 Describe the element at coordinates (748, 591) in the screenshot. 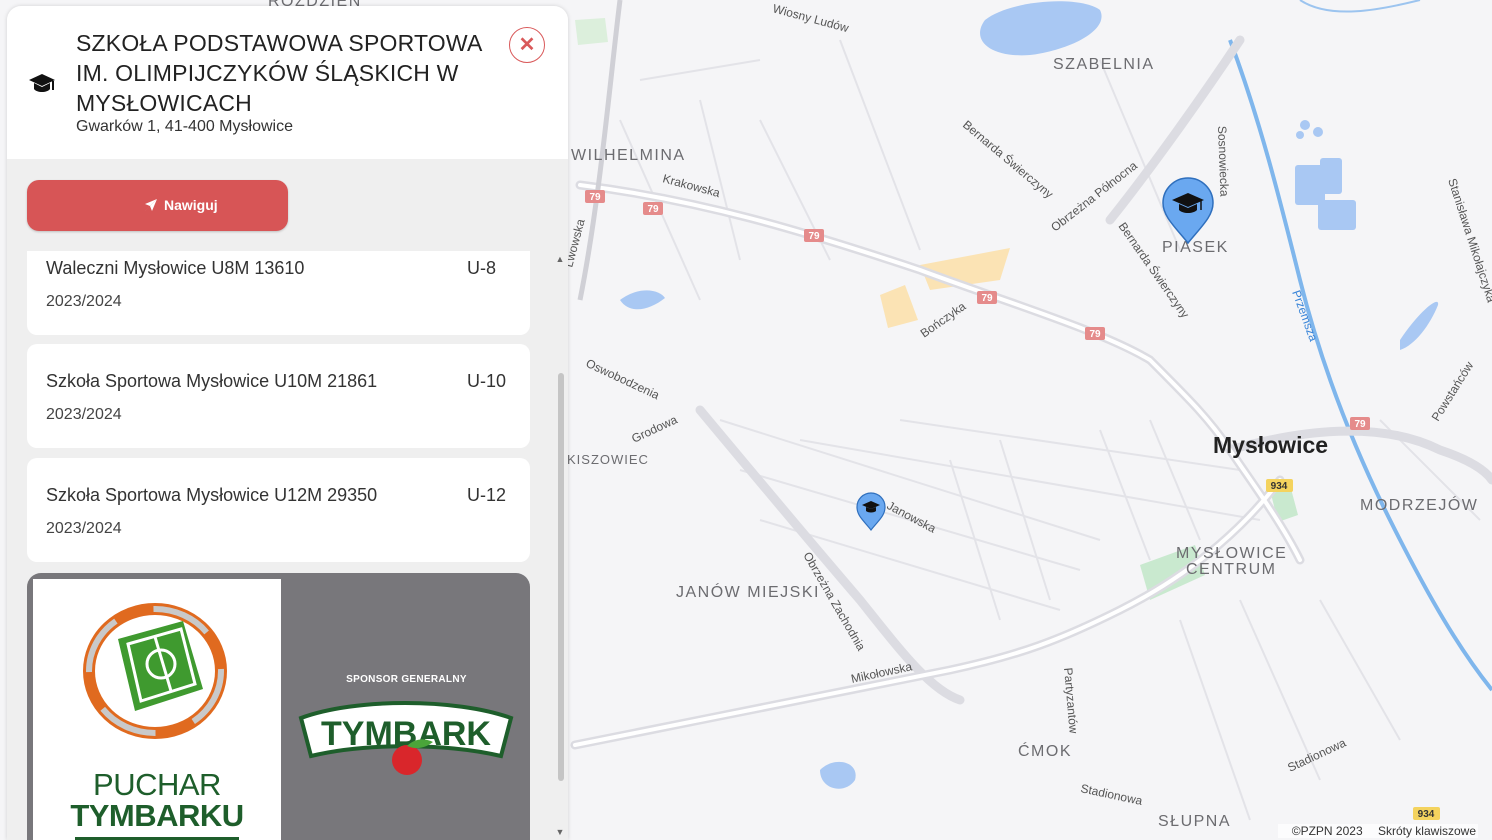

I see `district-label: JANÓW MIEJSKI` at that location.